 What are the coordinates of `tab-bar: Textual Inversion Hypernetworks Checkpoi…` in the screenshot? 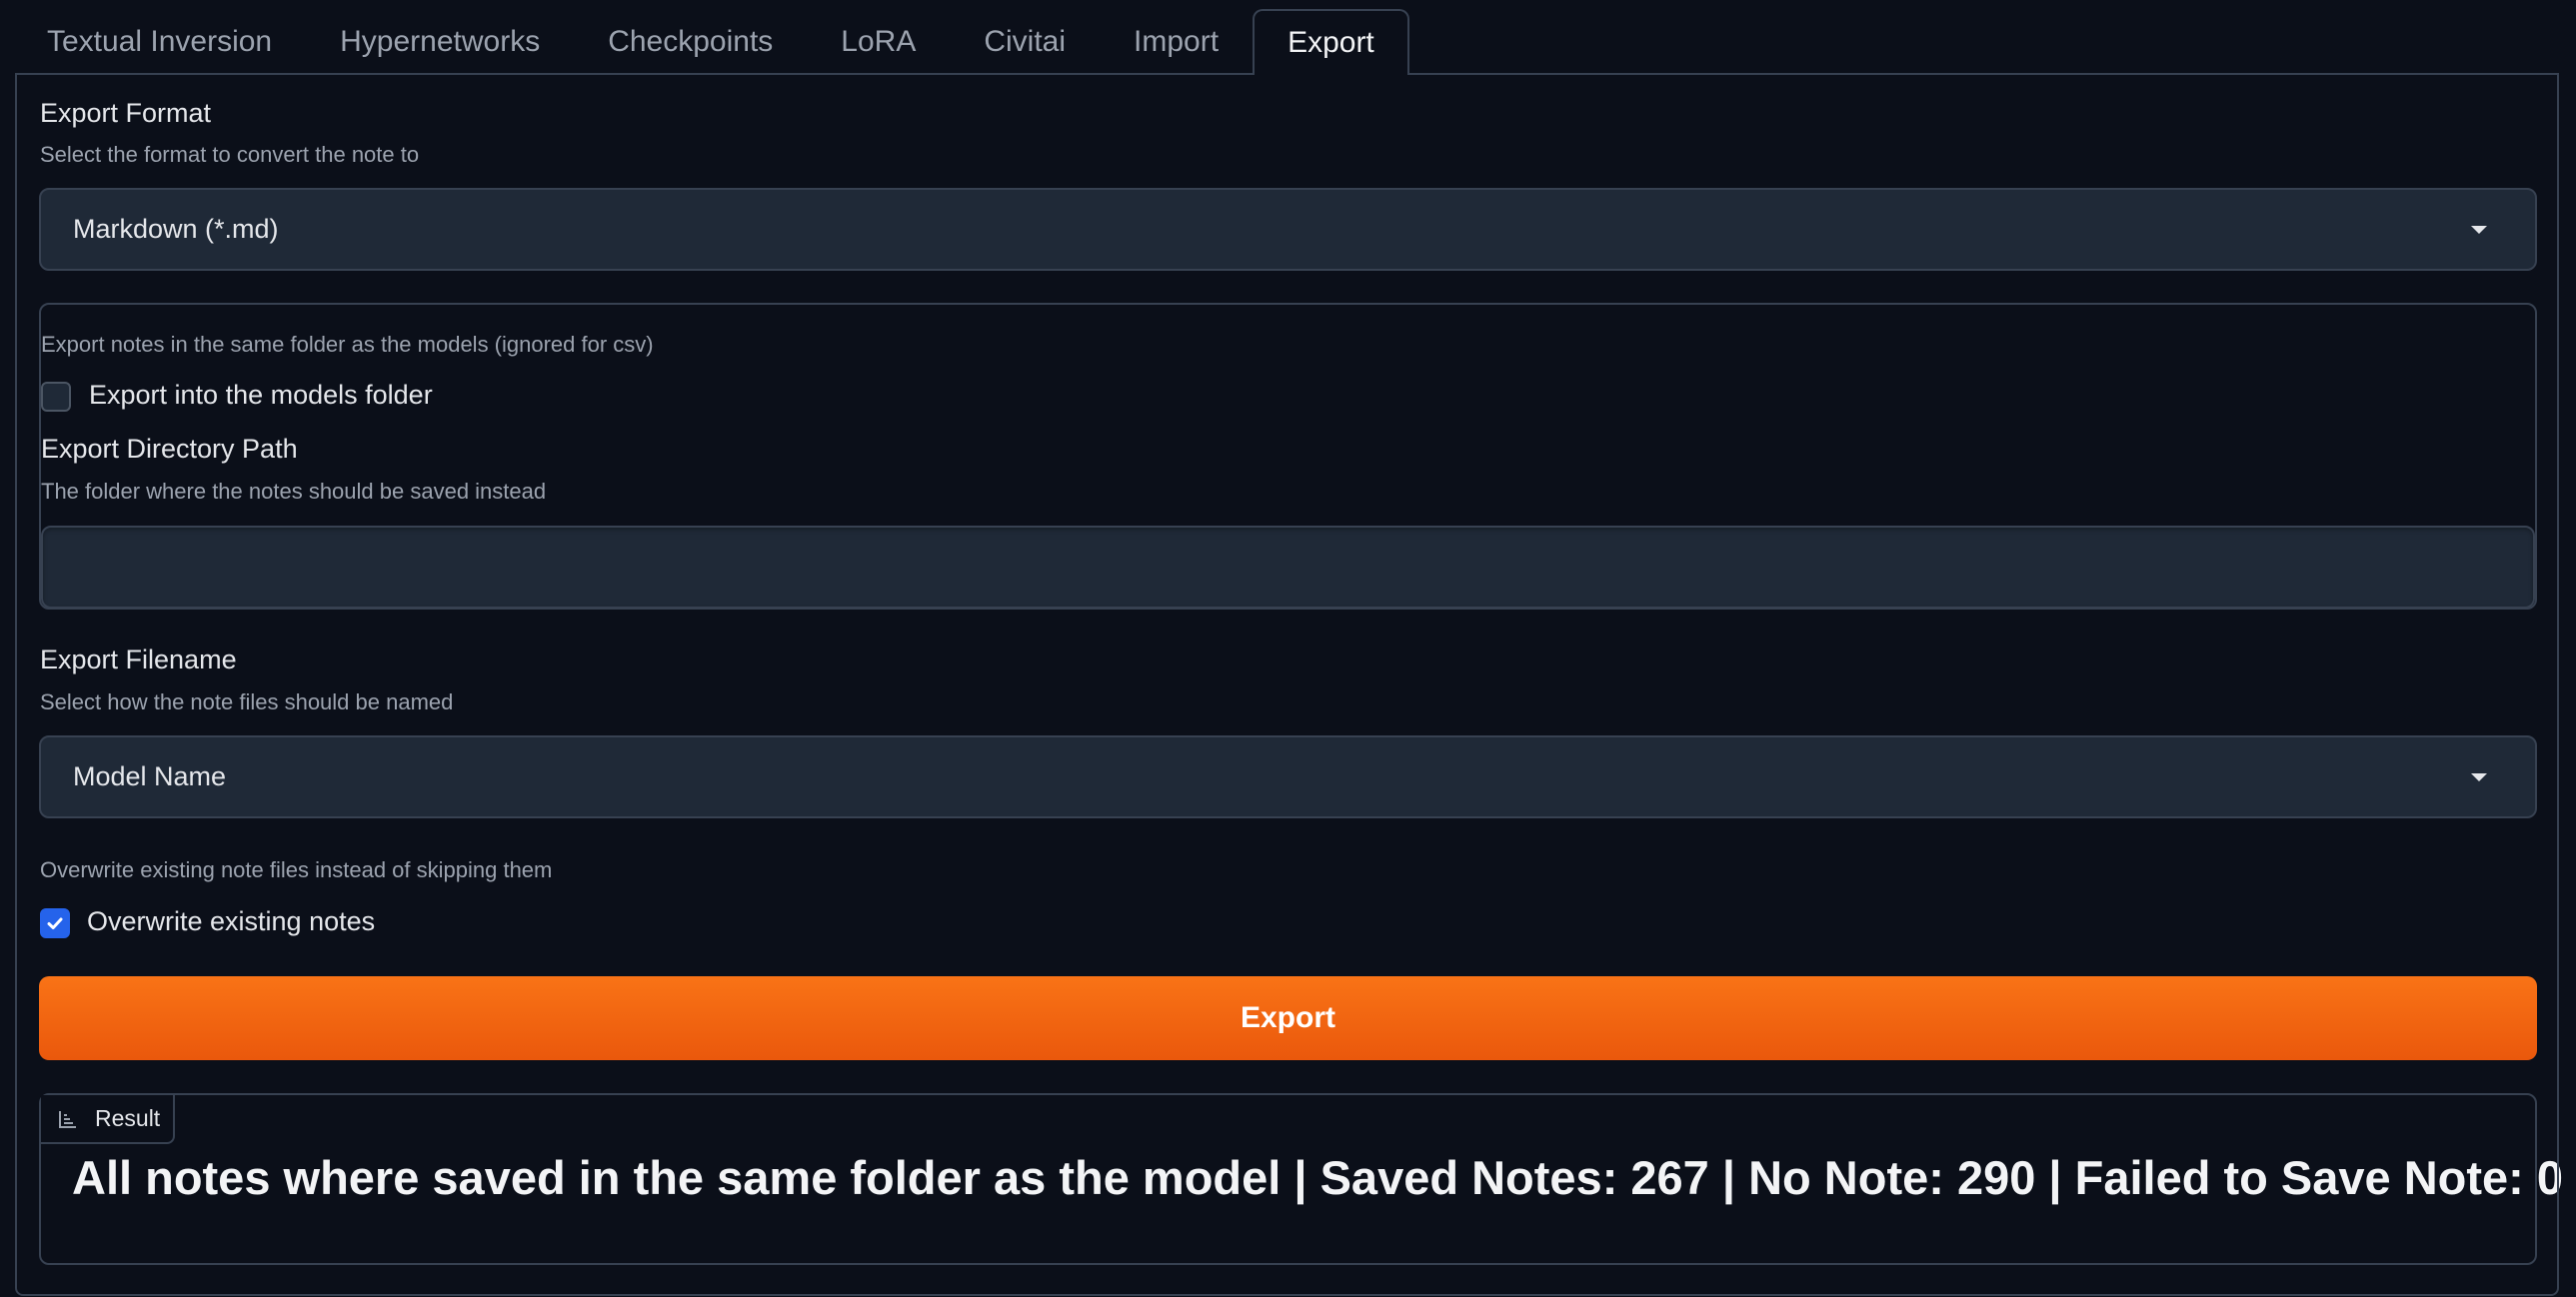 It's located at (712, 42).